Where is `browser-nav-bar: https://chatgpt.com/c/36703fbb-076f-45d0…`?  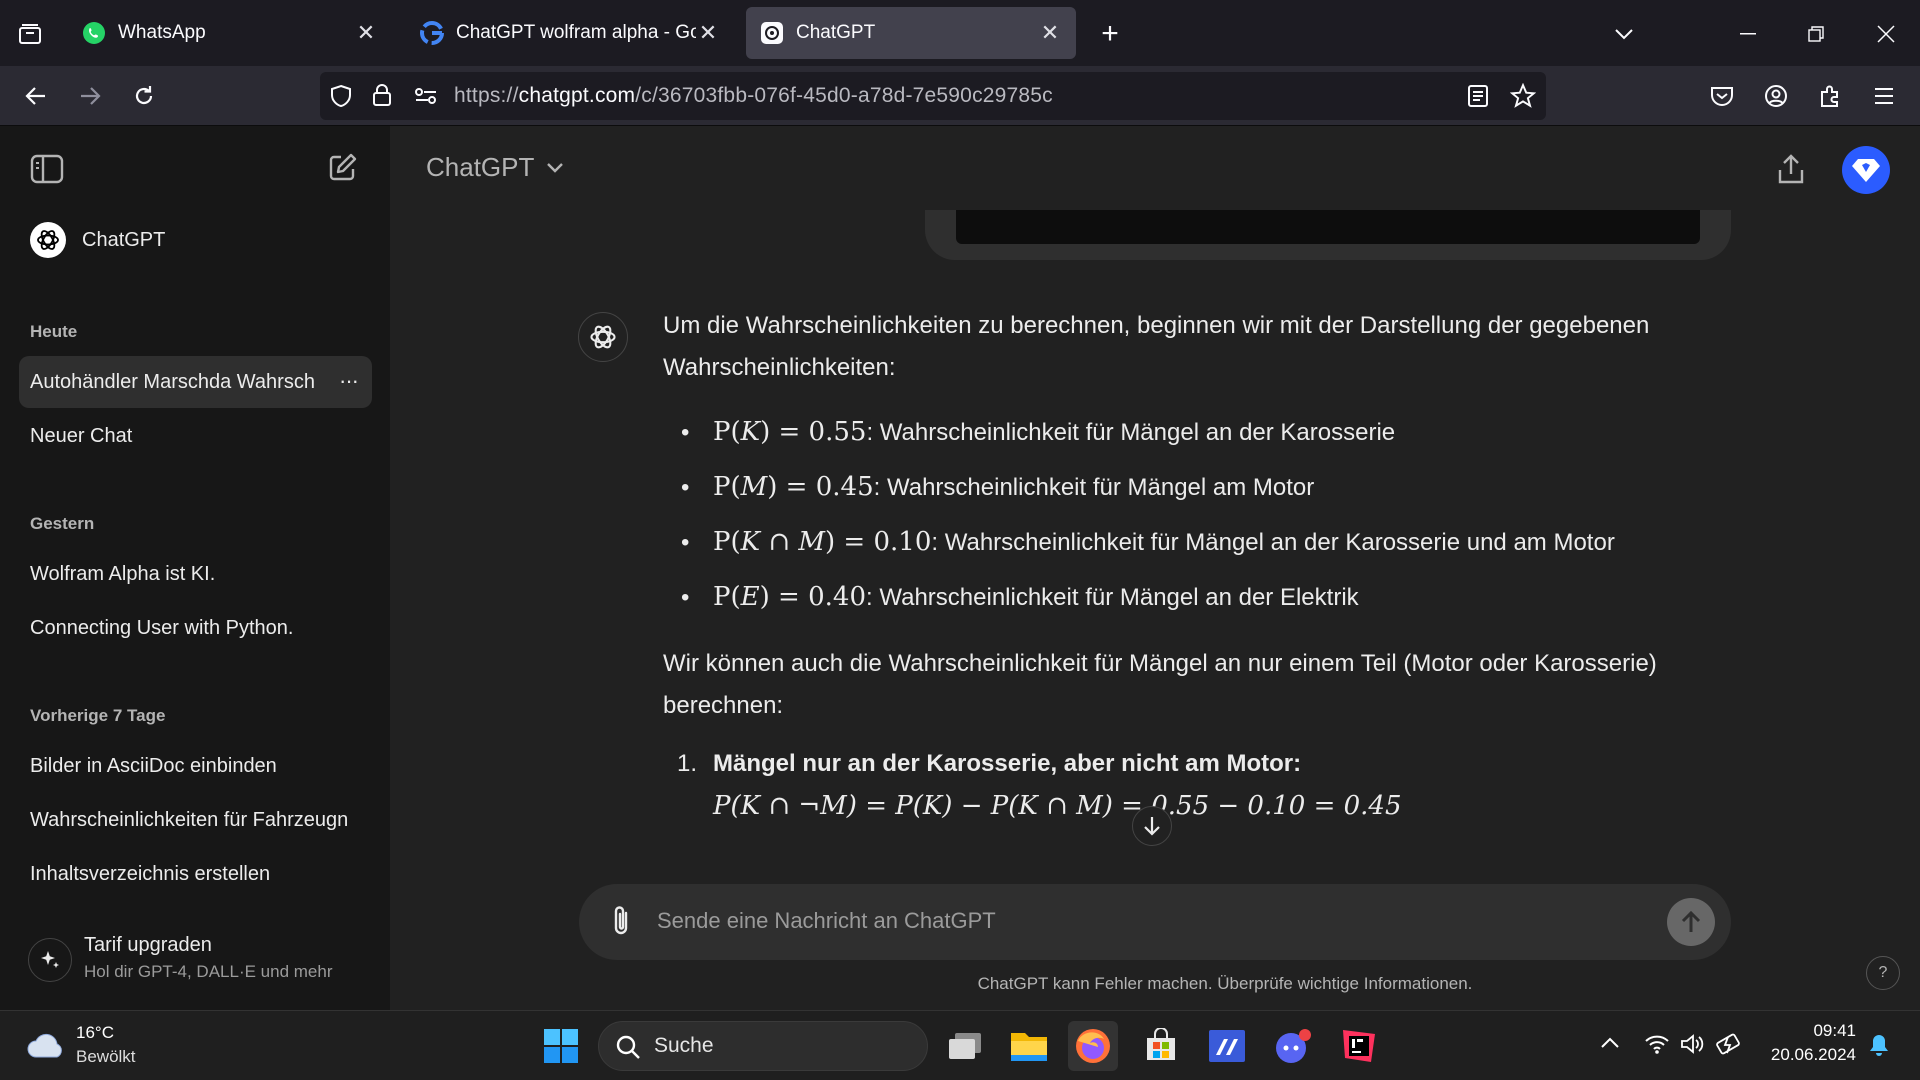 browser-nav-bar: https://chatgpt.com/c/36703fbb-076f-45d0… is located at coordinates (960, 96).